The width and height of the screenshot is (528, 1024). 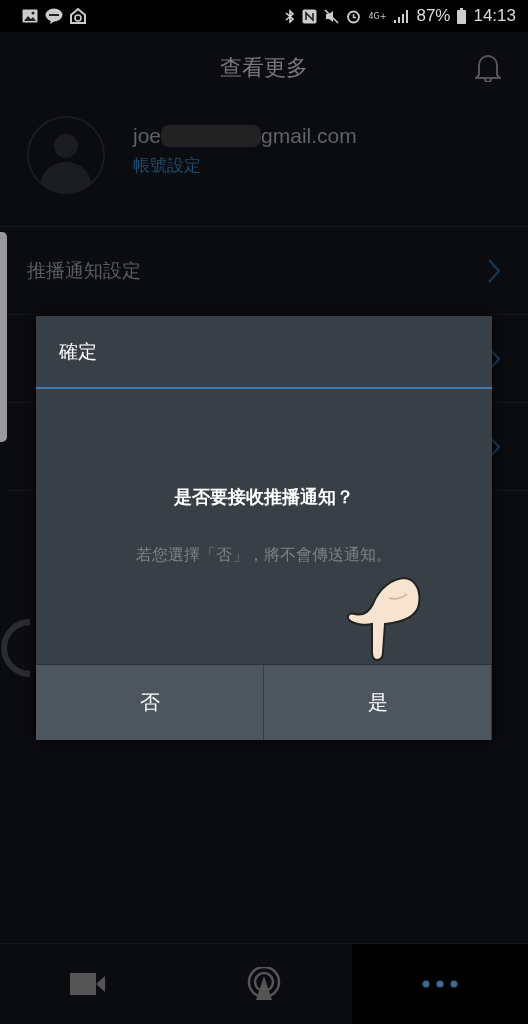 What do you see at coordinates (147, 135) in the screenshot?
I see `email-text: joe` at bounding box center [147, 135].